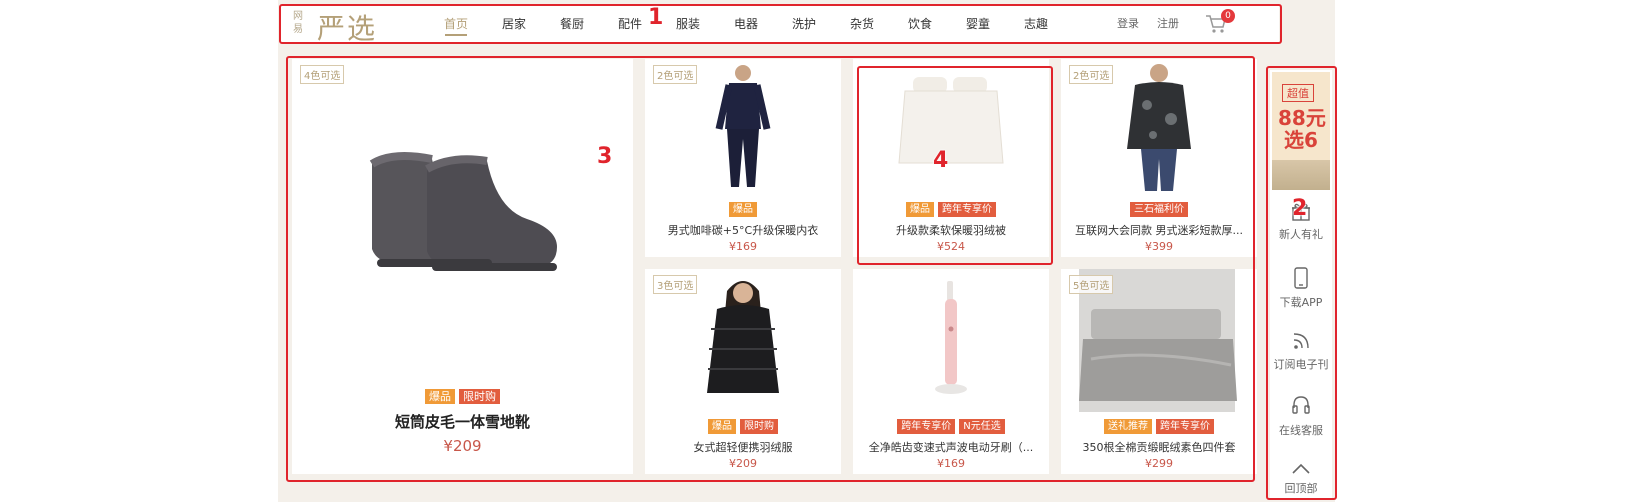  I want to click on product-badges: 爆品, so click(743, 209).